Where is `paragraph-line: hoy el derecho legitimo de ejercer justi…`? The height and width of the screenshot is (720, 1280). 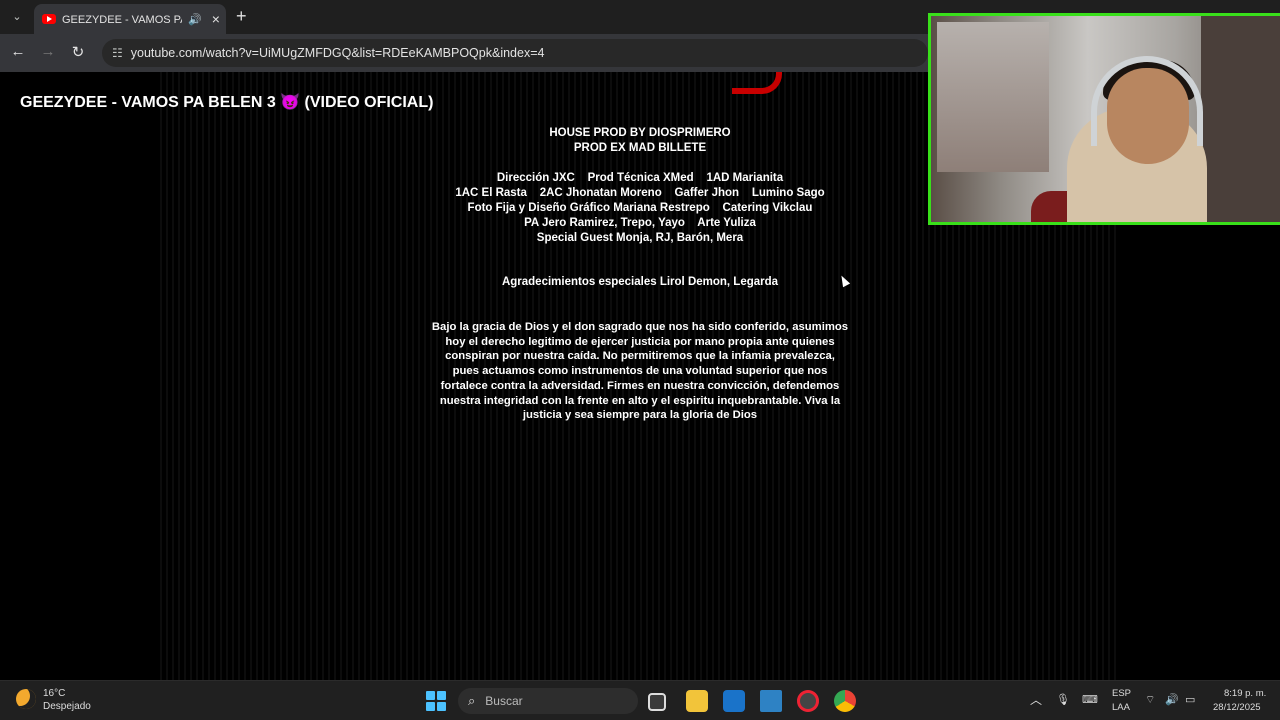
paragraph-line: hoy el derecho legitimo de ejercer justi… is located at coordinates (640, 341).